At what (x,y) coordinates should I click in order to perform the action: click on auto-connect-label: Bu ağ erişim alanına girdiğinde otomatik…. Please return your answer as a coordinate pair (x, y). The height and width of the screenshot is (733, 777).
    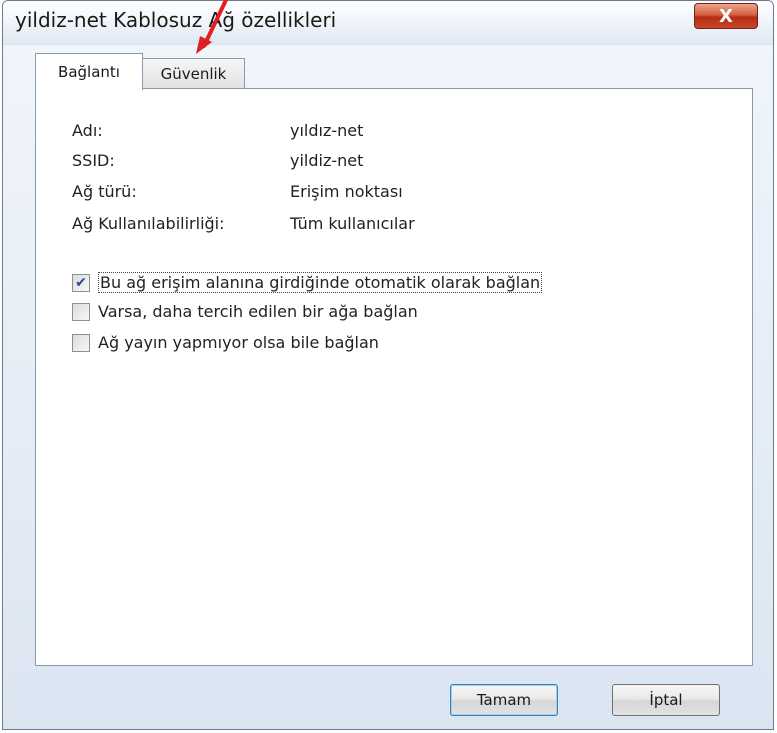
    Looking at the image, I should click on (320, 282).